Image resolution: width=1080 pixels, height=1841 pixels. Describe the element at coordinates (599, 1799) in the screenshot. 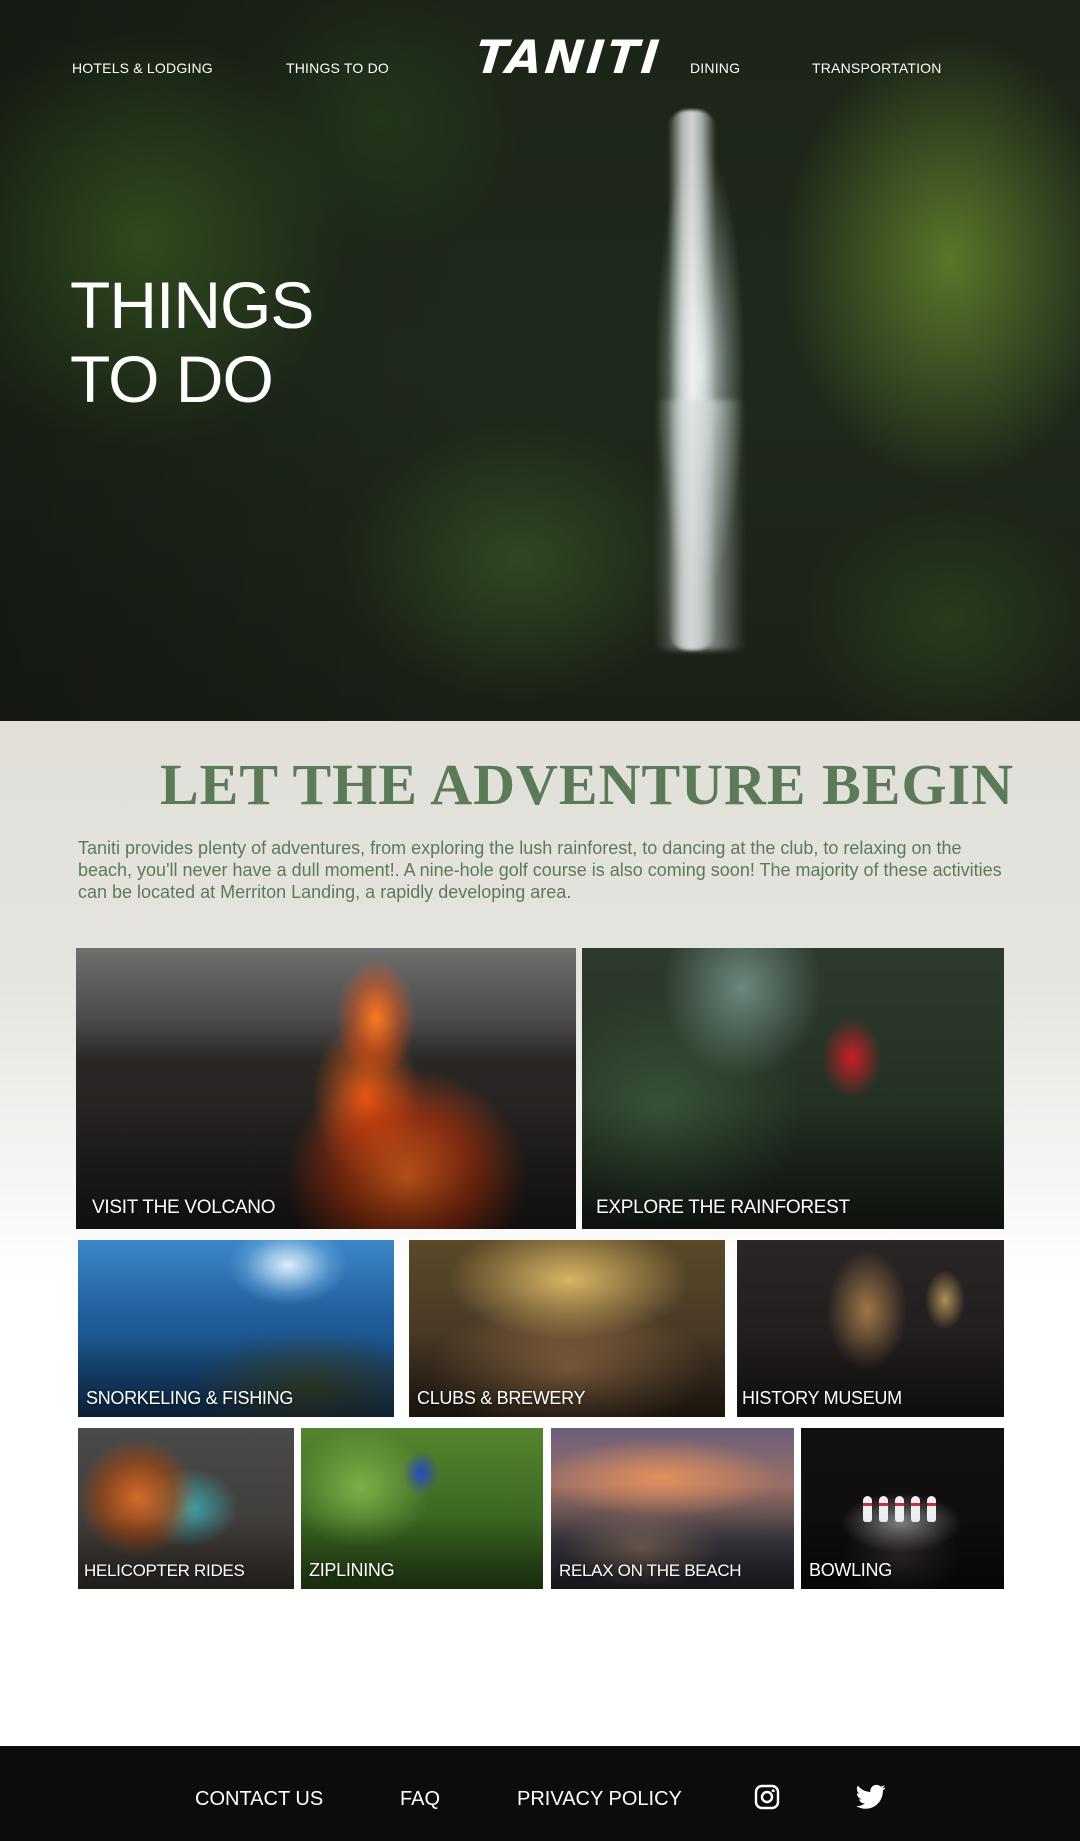

I see `footer-privacy-policy: PRIVACY POLICY` at that location.